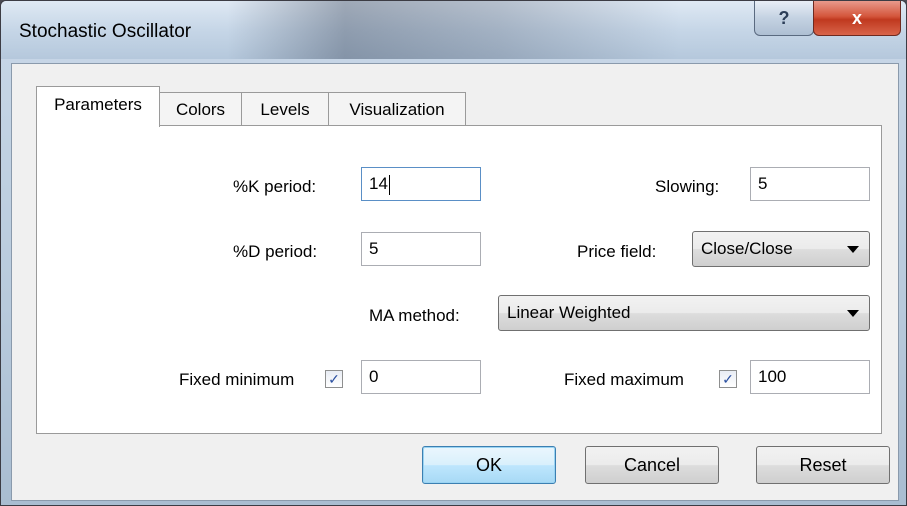 The width and height of the screenshot is (907, 506). What do you see at coordinates (810, 377) in the screenshot?
I see `fixed-maximum-input: 100` at bounding box center [810, 377].